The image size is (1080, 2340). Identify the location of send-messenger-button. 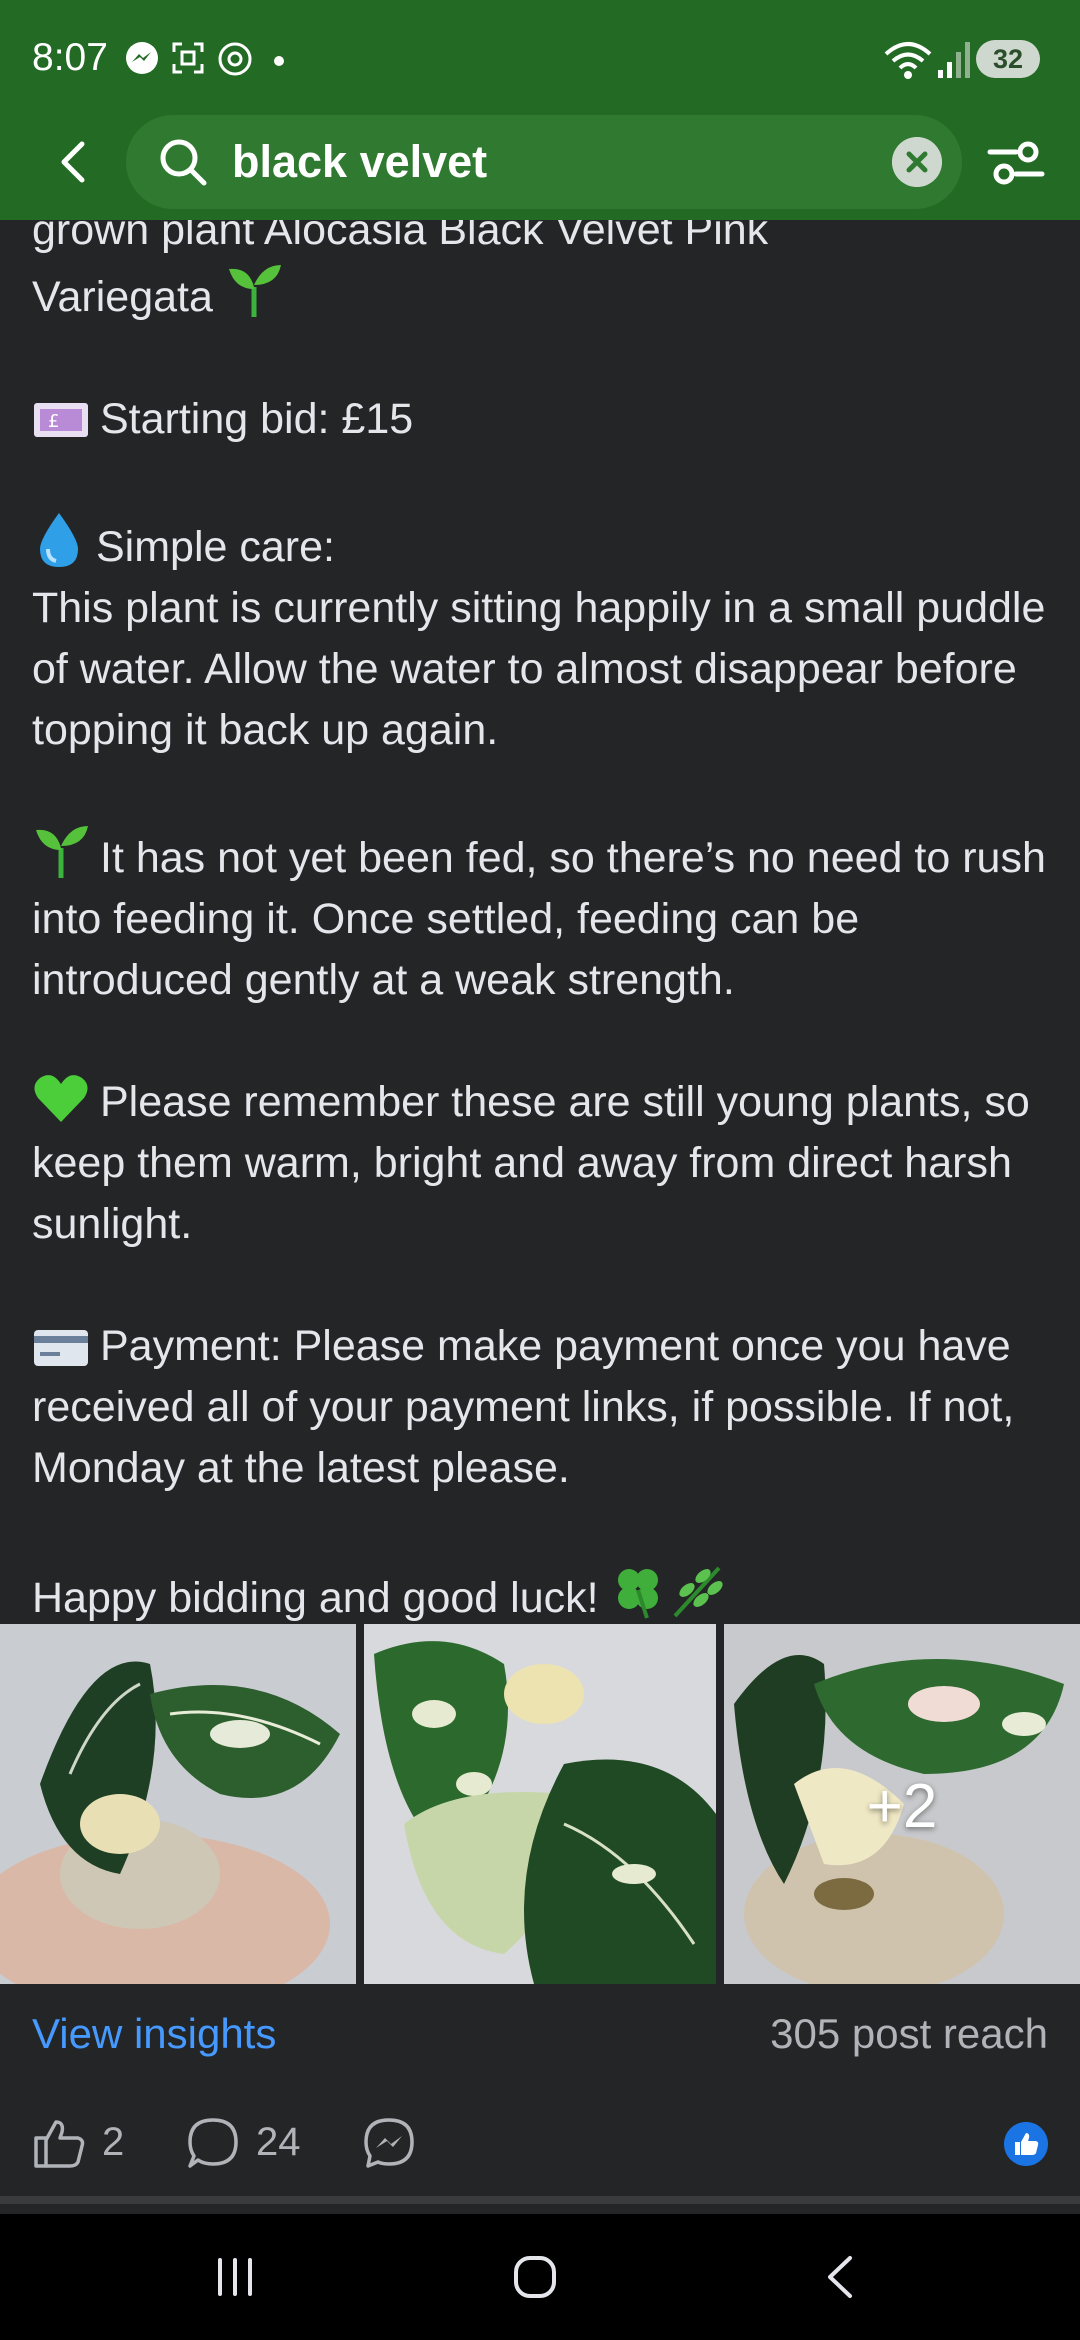
(392, 2143).